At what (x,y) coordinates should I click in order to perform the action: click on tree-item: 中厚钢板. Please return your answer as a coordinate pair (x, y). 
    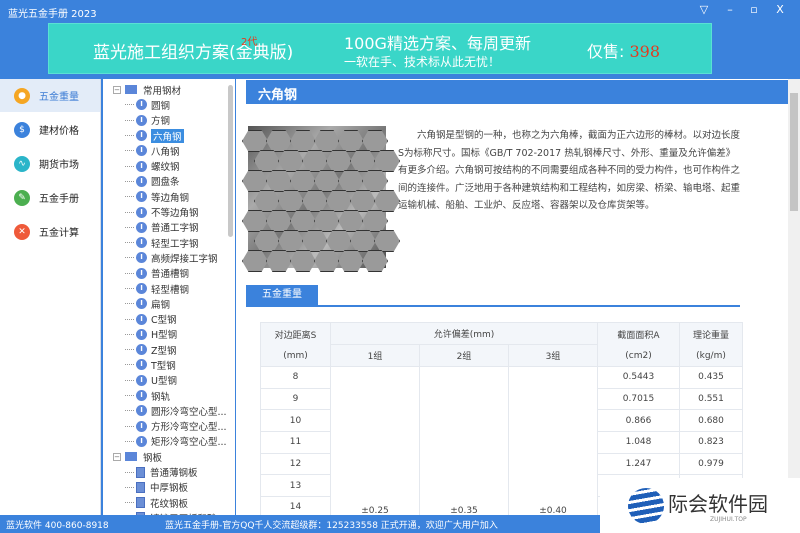
    Looking at the image, I should click on (169, 487).